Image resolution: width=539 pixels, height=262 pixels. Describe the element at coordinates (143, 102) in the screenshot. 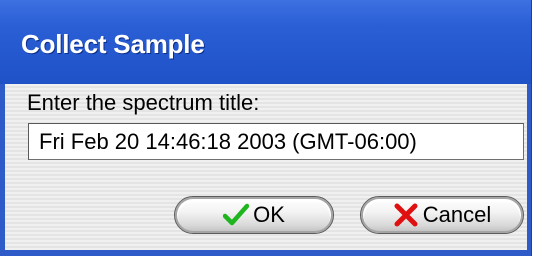

I see `prompt-label: Enter the spectrum title:` at that location.